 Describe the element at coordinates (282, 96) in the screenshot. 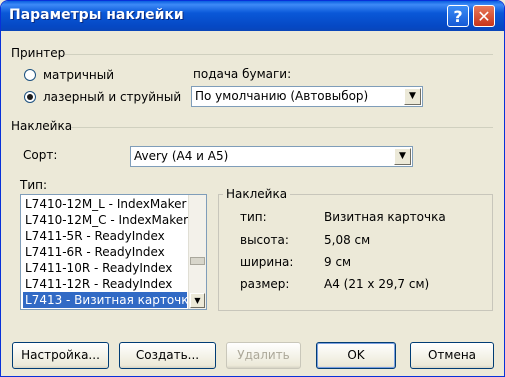

I see `paper-feed-value: По умолчанию (Автовыбор)` at that location.